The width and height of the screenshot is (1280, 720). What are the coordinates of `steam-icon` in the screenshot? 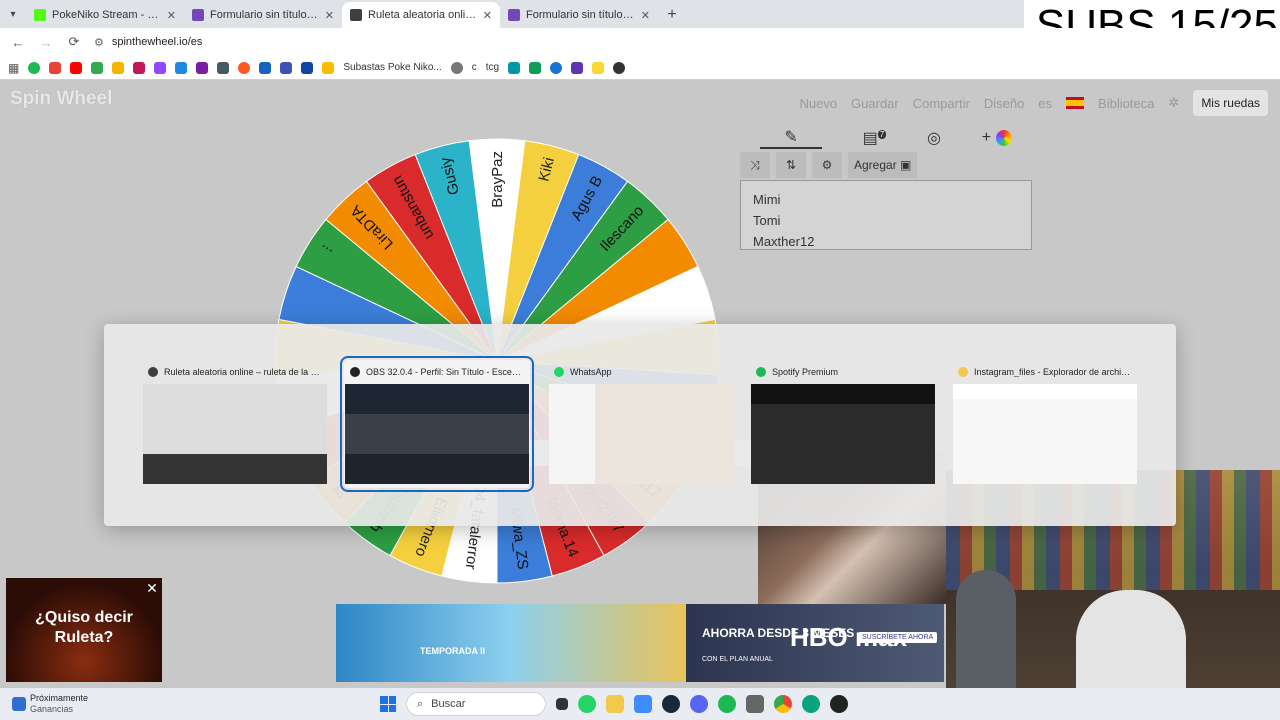 It's located at (671, 704).